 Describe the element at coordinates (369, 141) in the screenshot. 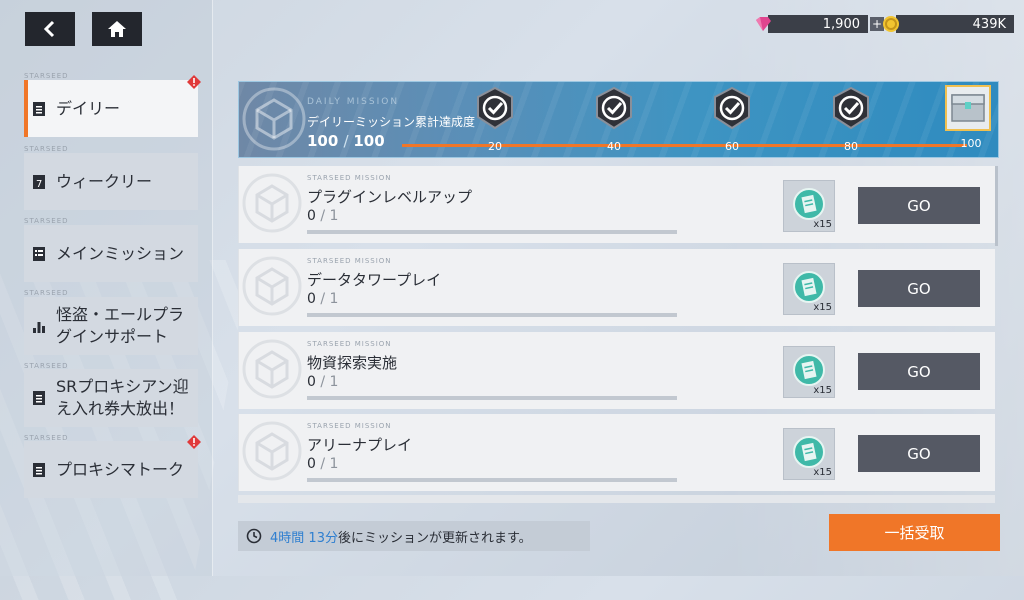

I see `banner-progress-total: 100` at that location.